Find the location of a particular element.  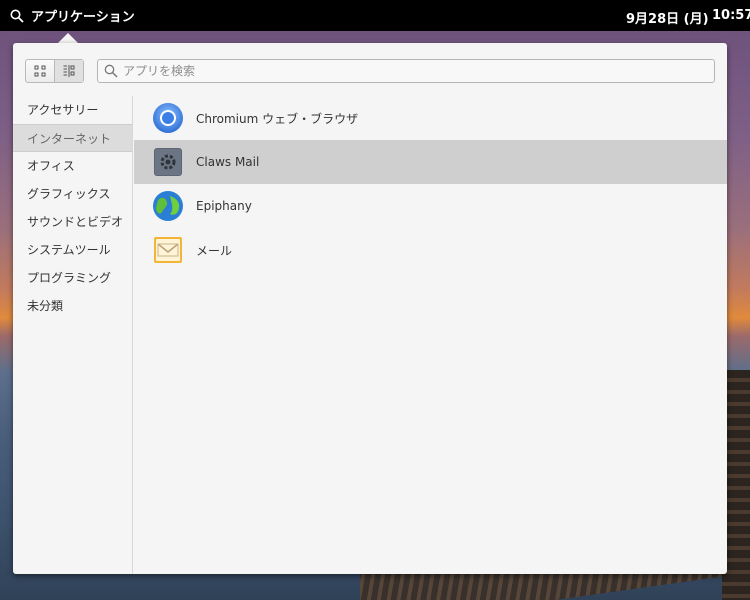

applications-label: アプリケーション is located at coordinates (83, 17).